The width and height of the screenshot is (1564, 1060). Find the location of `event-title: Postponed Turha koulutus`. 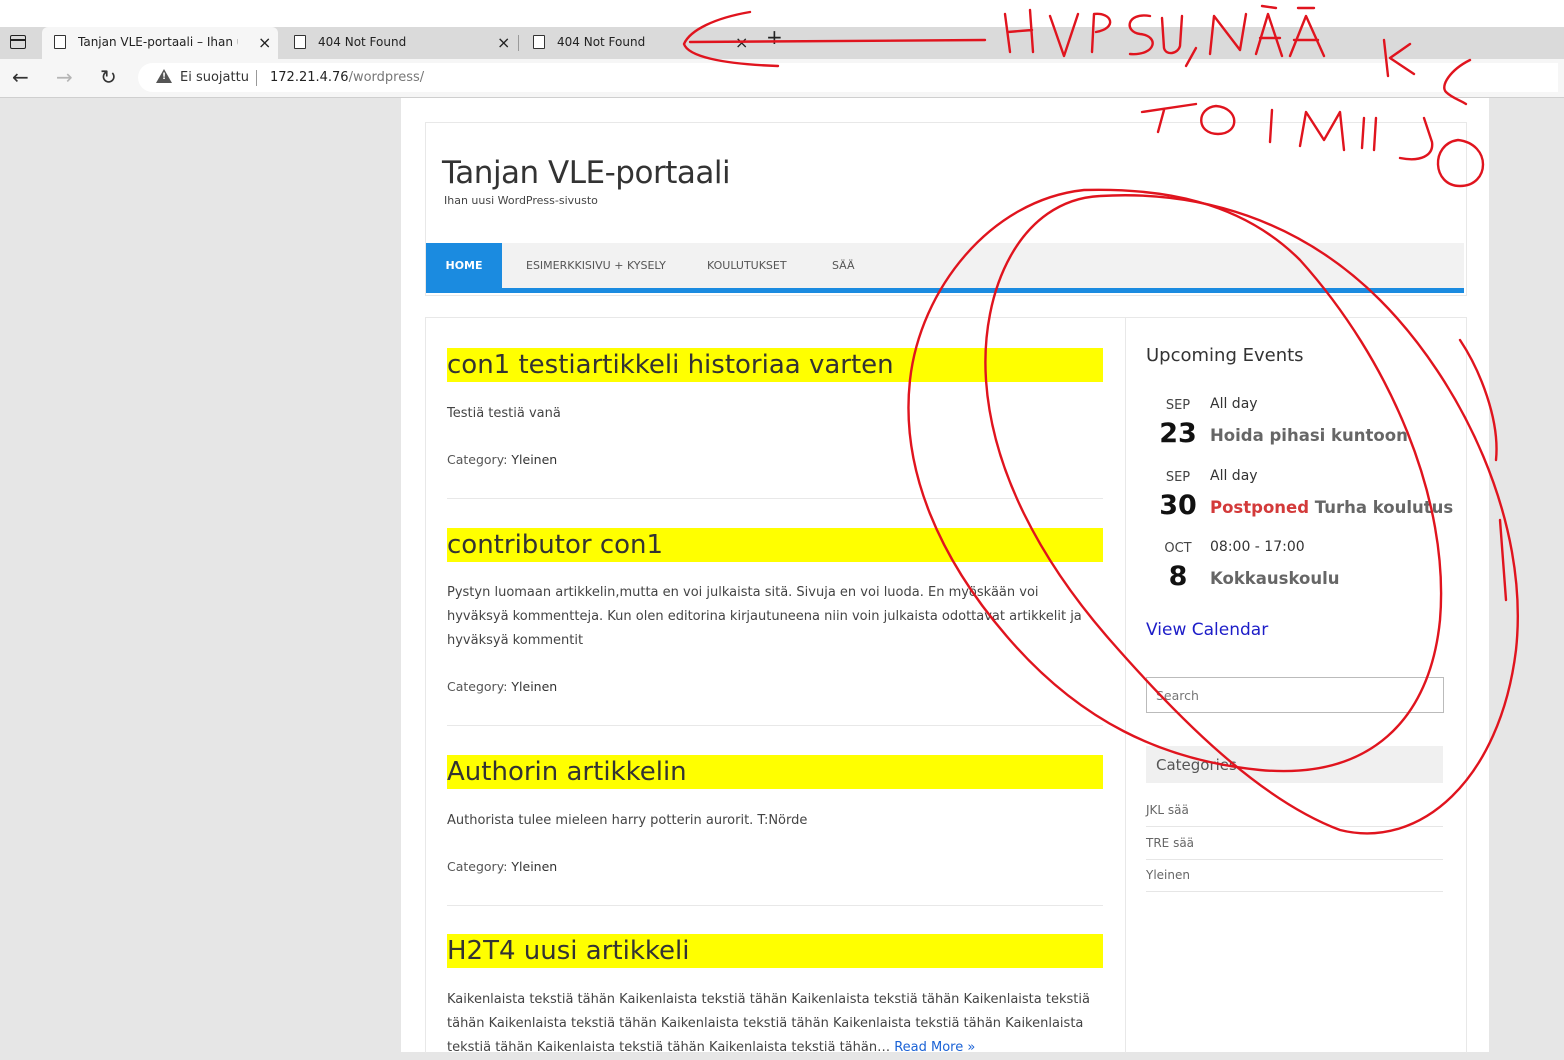

event-title: Postponed Turha koulutus is located at coordinates (1331, 507).